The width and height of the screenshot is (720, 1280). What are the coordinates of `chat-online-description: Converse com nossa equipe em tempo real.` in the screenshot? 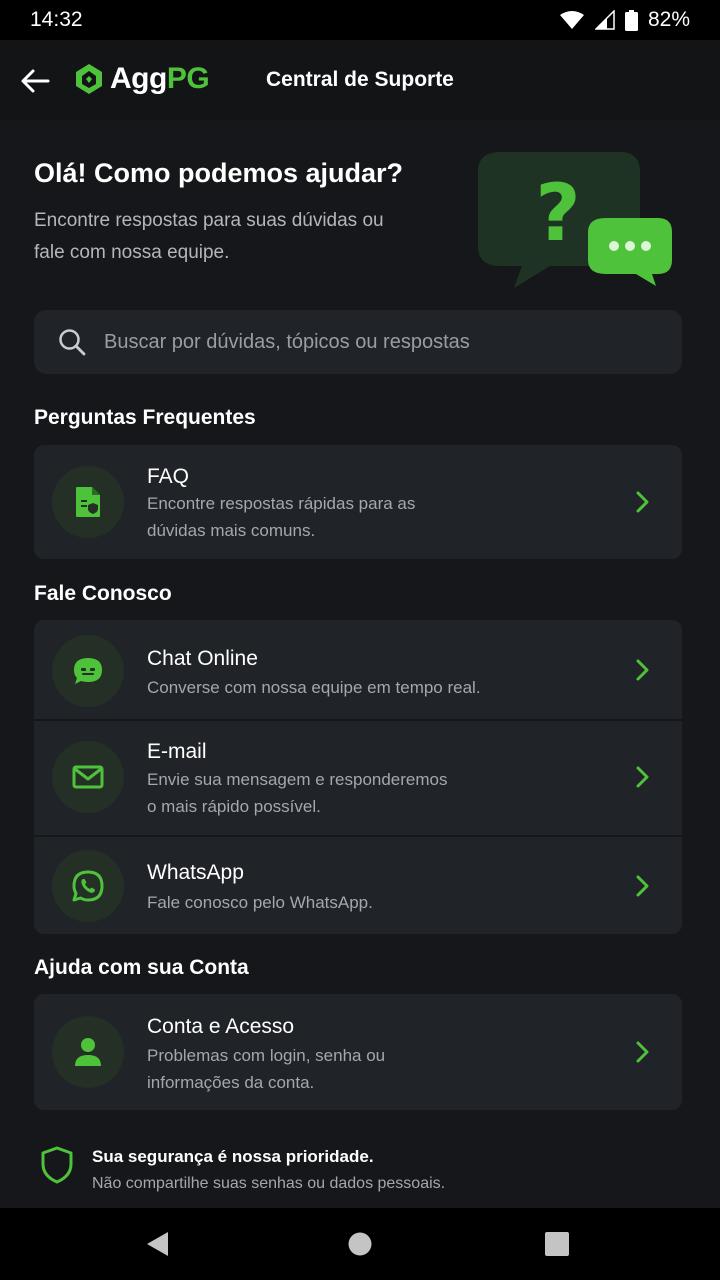 It's located at (314, 687).